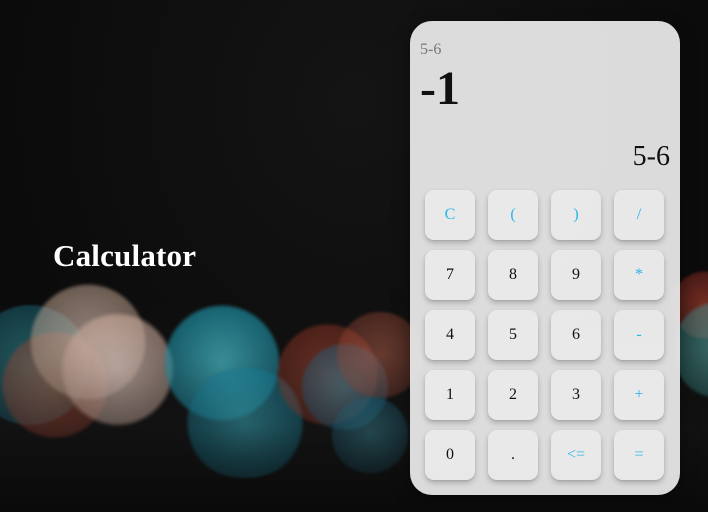 This screenshot has width=708, height=512. I want to click on digit-7-button: 7, so click(450, 275).